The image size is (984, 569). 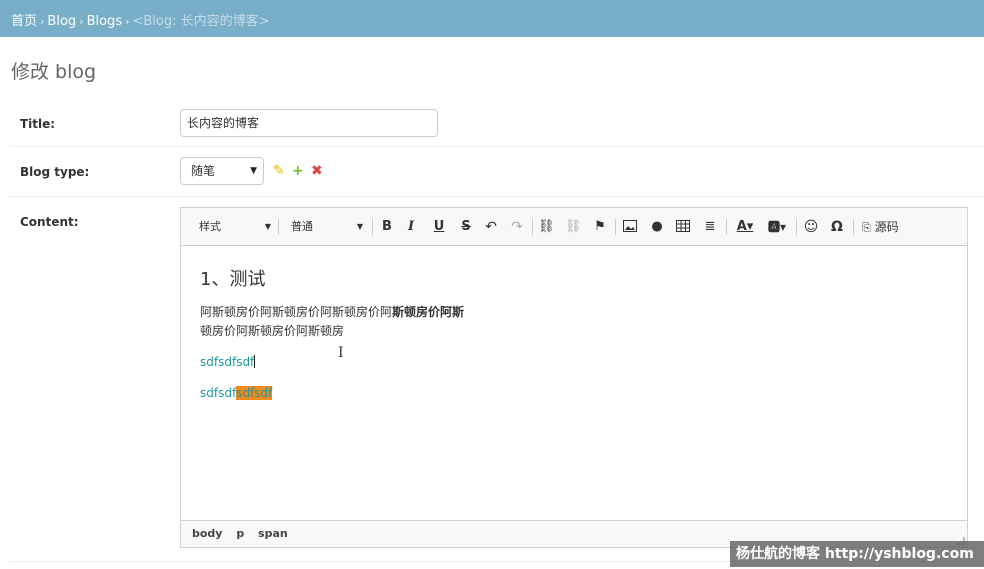 What do you see at coordinates (546, 227) in the screenshot?
I see `link-icon: ⛓` at bounding box center [546, 227].